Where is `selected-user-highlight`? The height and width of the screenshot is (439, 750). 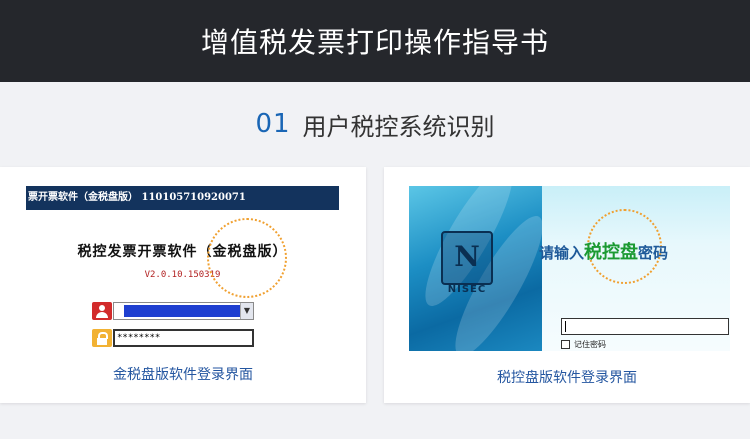 selected-user-highlight is located at coordinates (182, 311).